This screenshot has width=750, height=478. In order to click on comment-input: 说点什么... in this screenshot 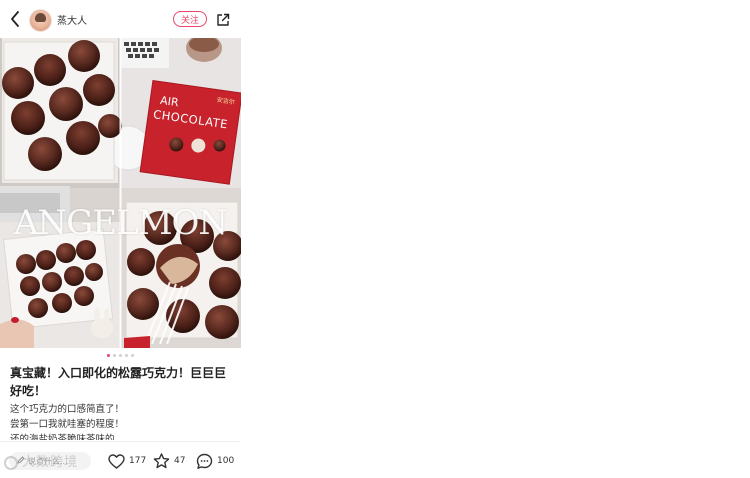, I will do `click(50, 461)`.